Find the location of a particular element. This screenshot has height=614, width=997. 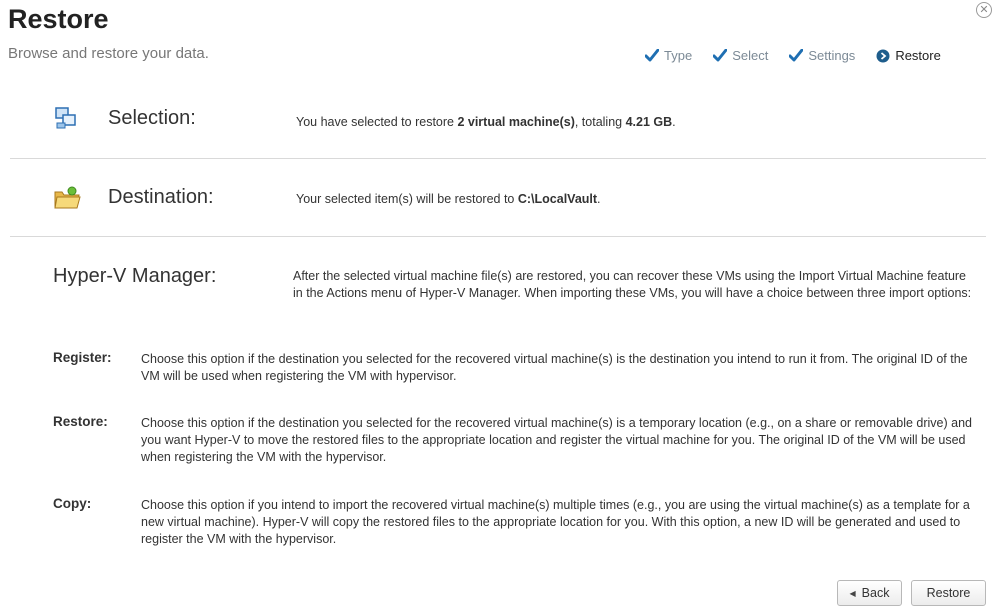

restore-button: Restore is located at coordinates (948, 593).